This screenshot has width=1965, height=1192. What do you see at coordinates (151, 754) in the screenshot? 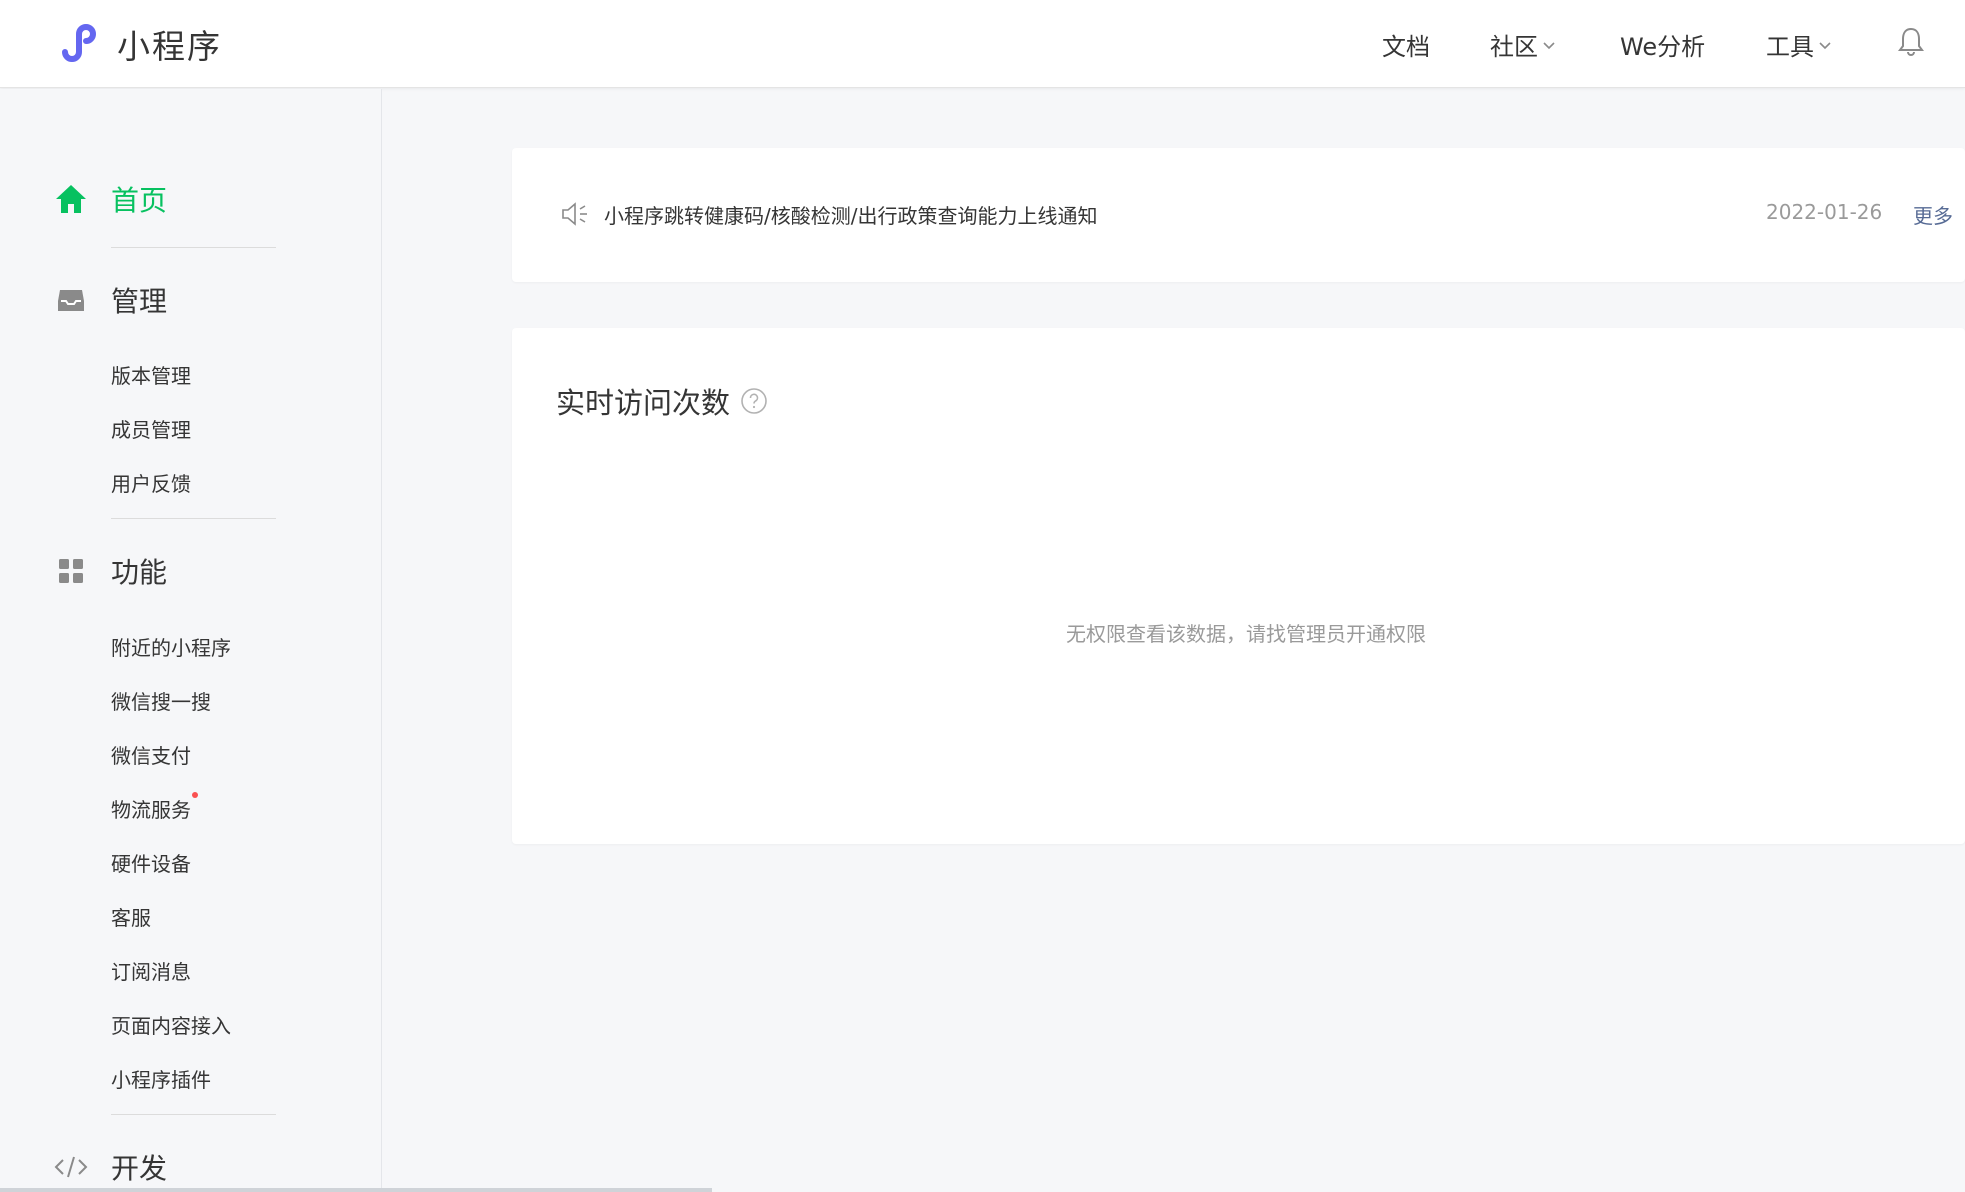
I see `sidebar-item-wechat-pay: 微信支付` at bounding box center [151, 754].